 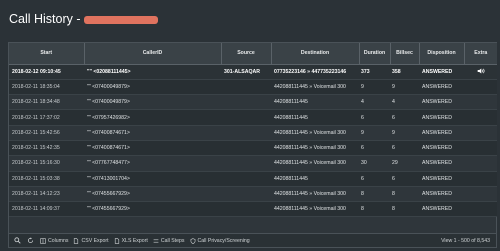 I want to click on shield-icon, so click(x=192, y=240).